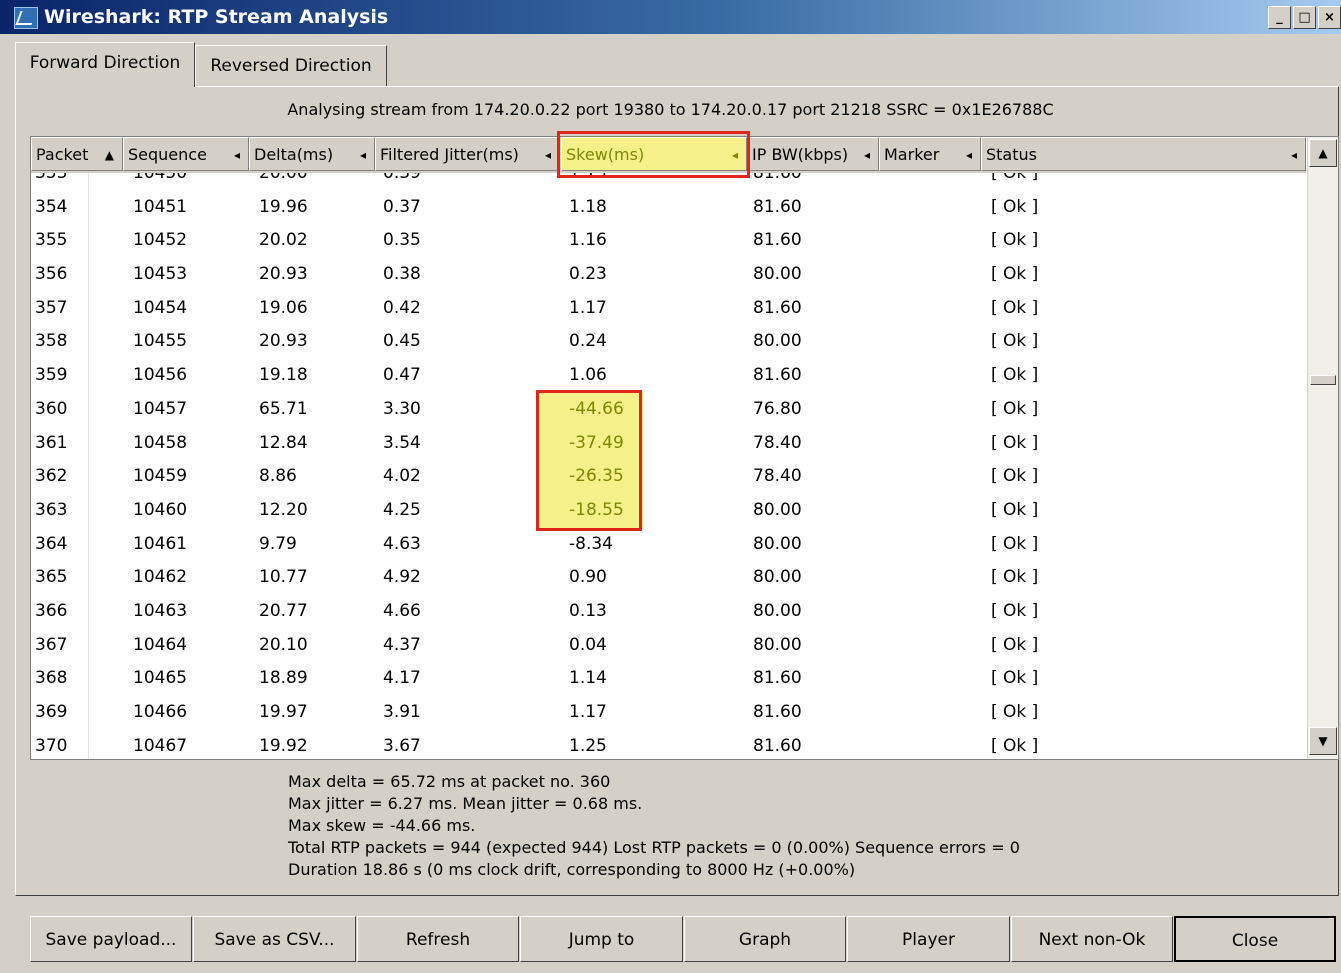 The width and height of the screenshot is (1341, 973). Describe the element at coordinates (1322, 448) in the screenshot. I see `vertical-scrollbar: ▲ ▼` at that location.